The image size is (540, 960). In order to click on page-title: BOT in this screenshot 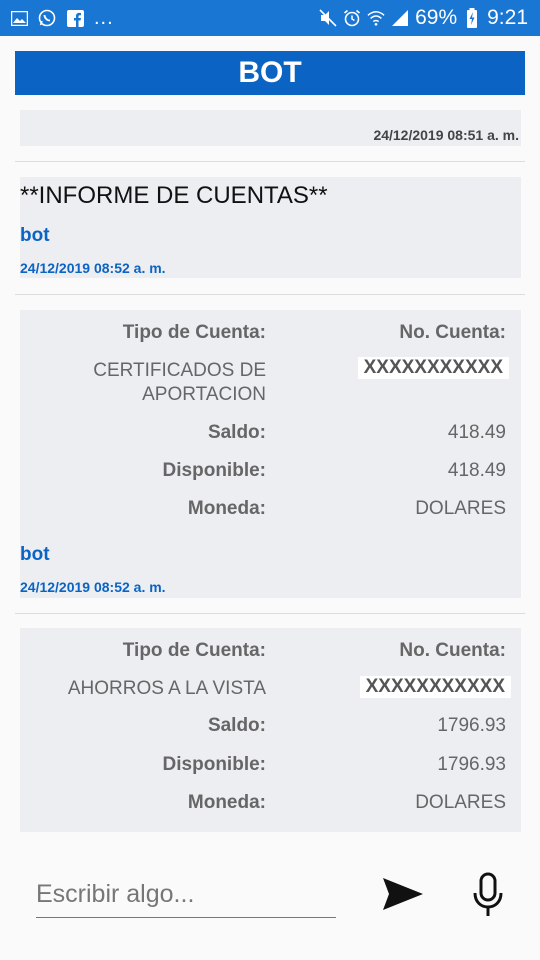, I will do `click(270, 72)`.